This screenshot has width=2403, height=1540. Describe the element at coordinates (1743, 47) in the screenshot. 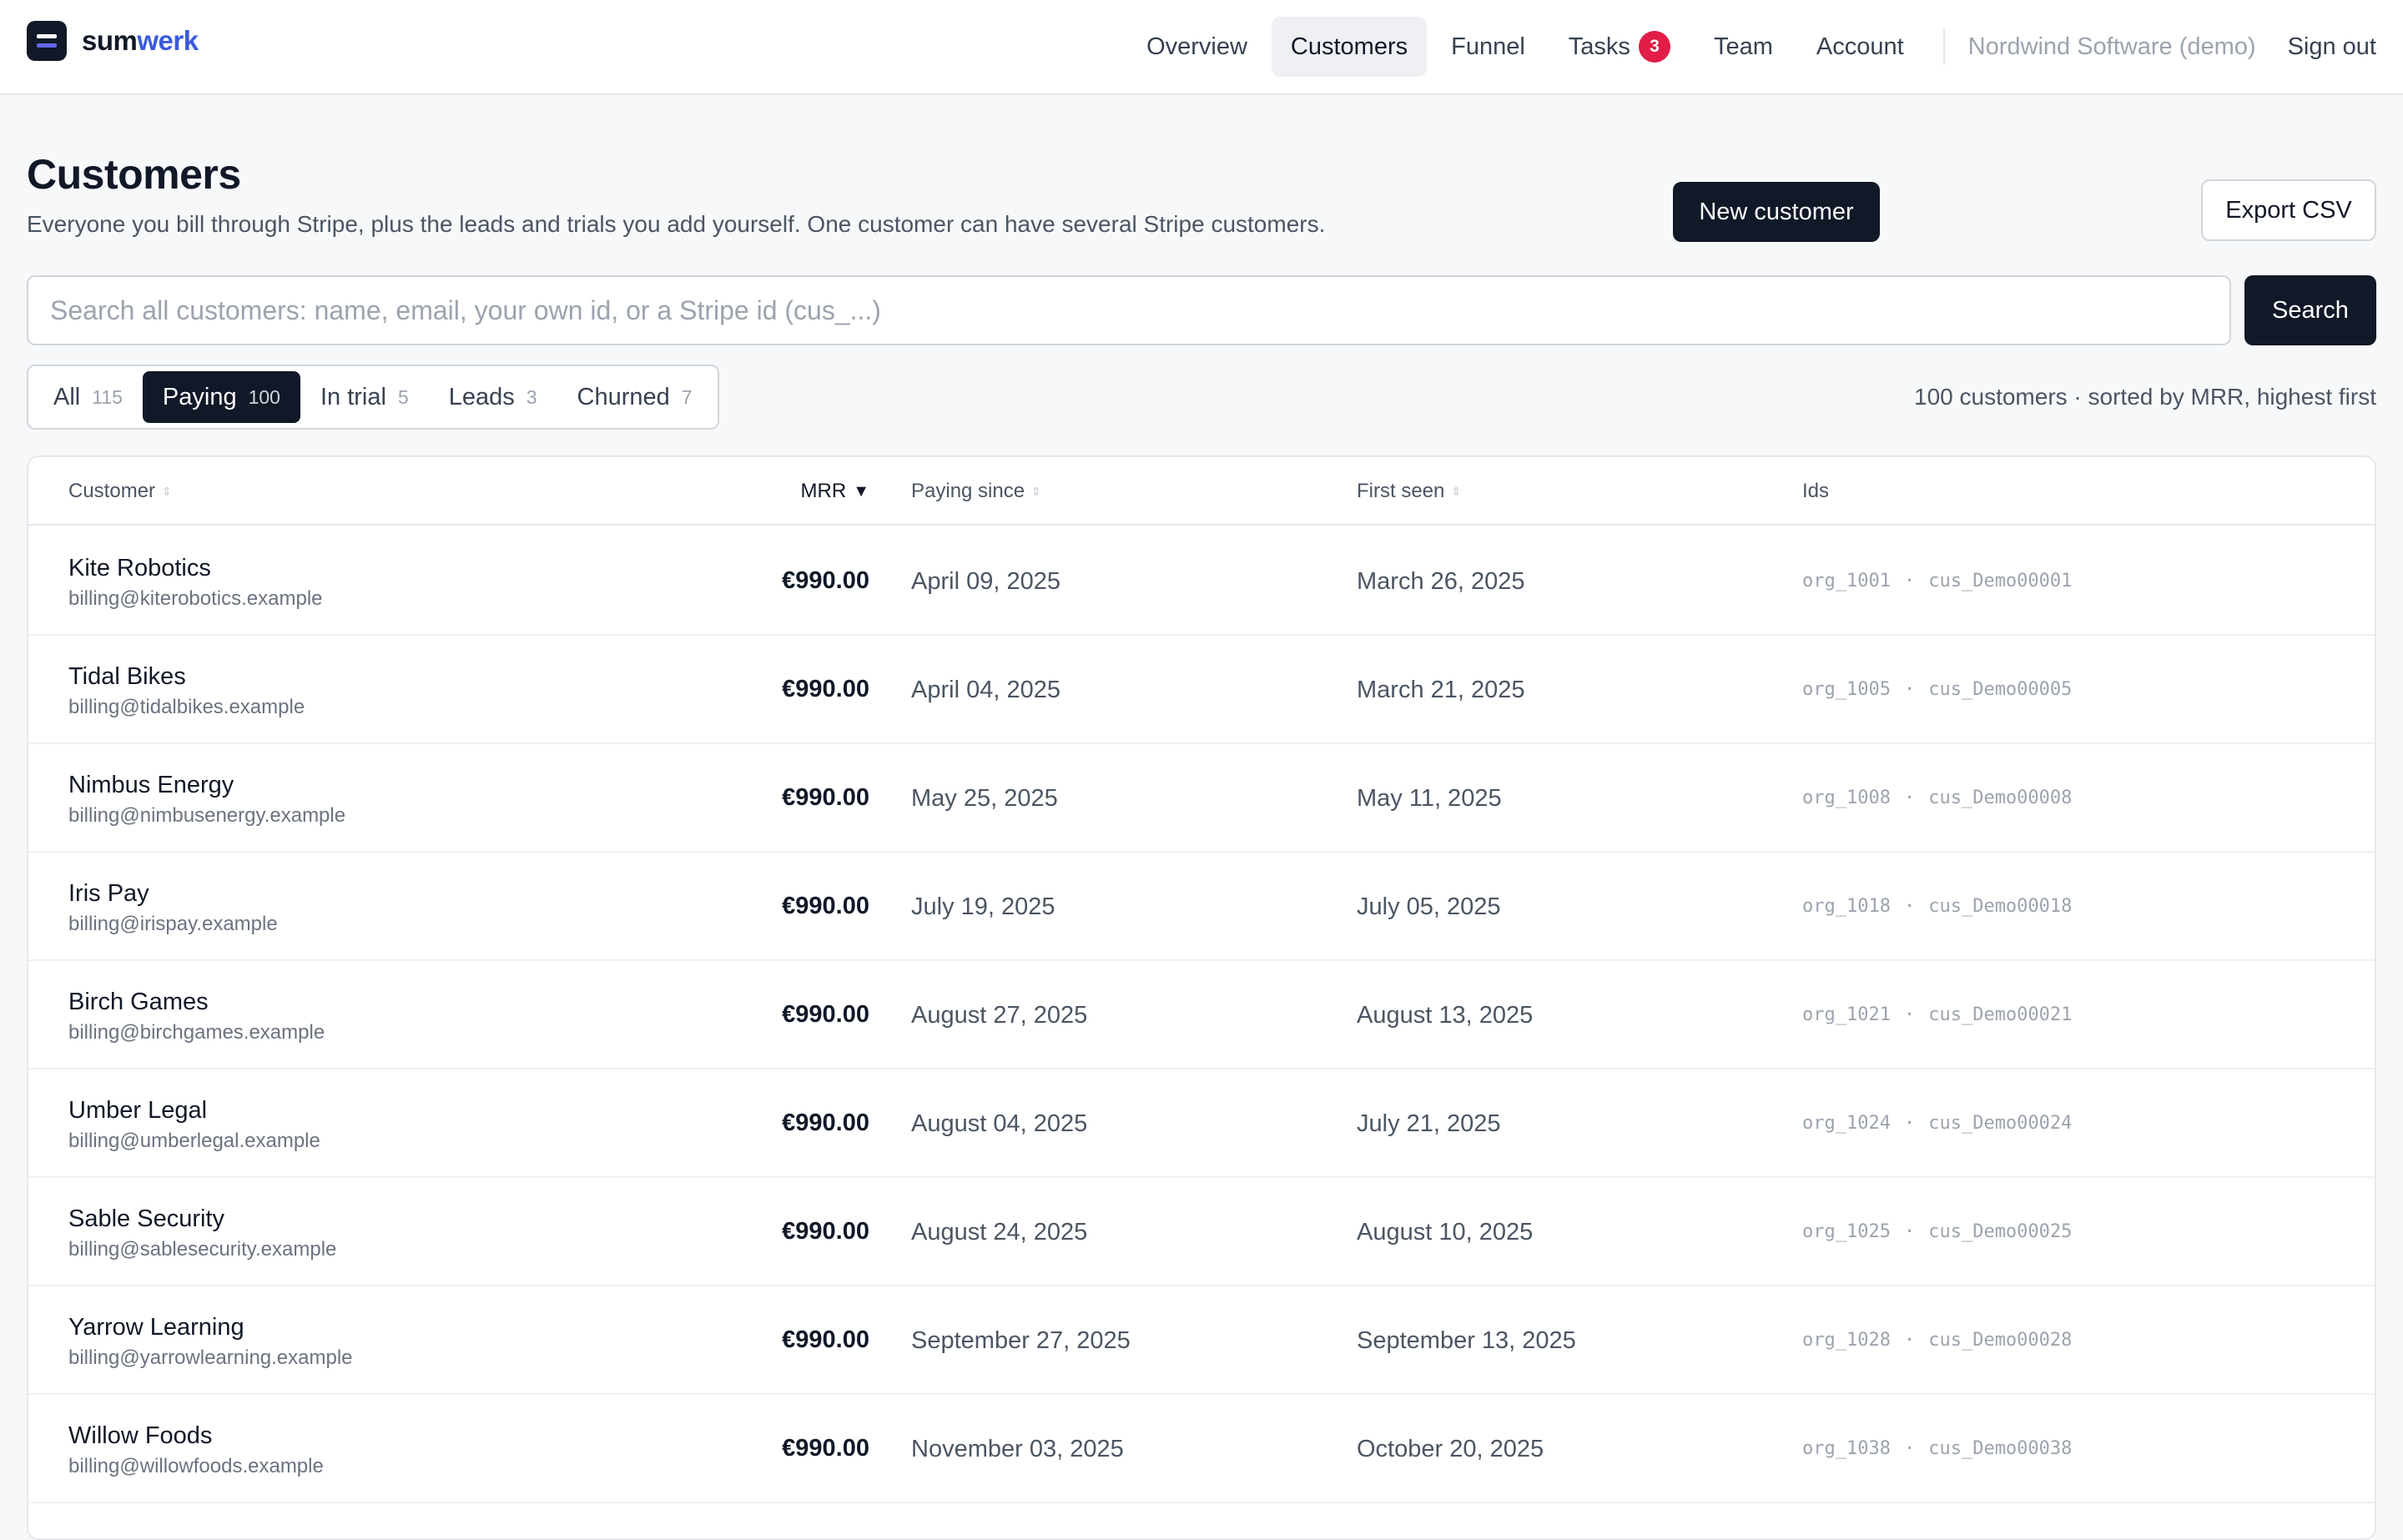

I see `nav-item-team: Team` at that location.